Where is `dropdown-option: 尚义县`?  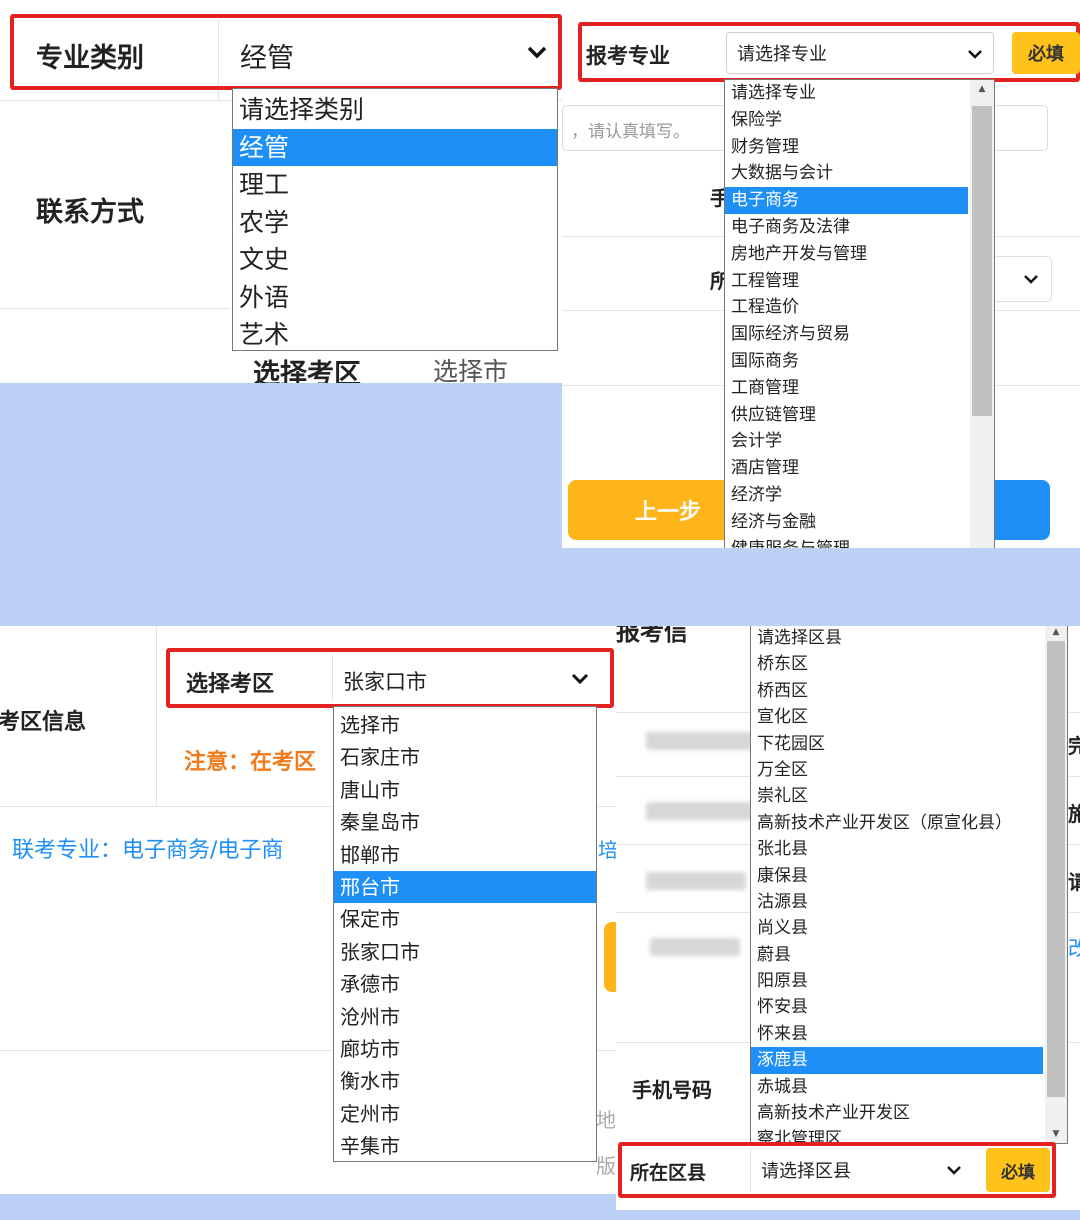 dropdown-option: 尚义县 is located at coordinates (897, 928).